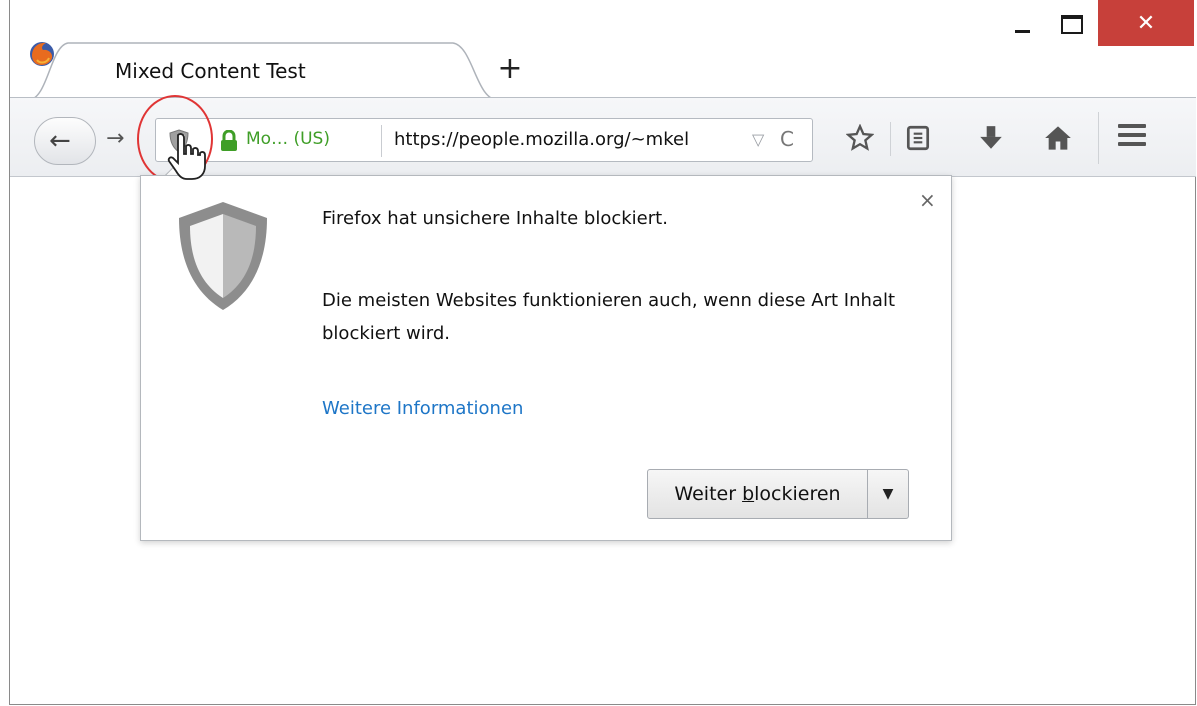 Image resolution: width=1197 pixels, height=706 pixels. I want to click on url-input: https://people.mozilla.org/~mkel, so click(541, 139).